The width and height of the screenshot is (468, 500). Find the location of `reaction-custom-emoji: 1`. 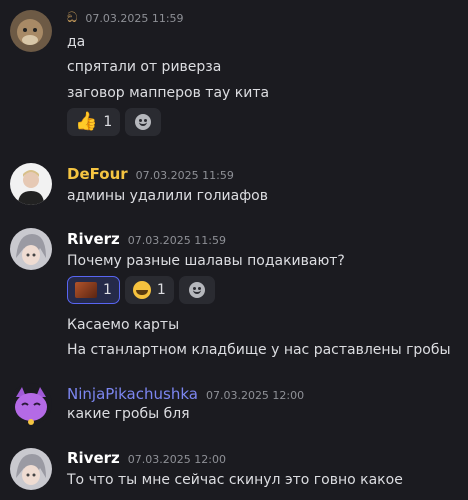

reaction-custom-emoji: 1 is located at coordinates (93, 290).